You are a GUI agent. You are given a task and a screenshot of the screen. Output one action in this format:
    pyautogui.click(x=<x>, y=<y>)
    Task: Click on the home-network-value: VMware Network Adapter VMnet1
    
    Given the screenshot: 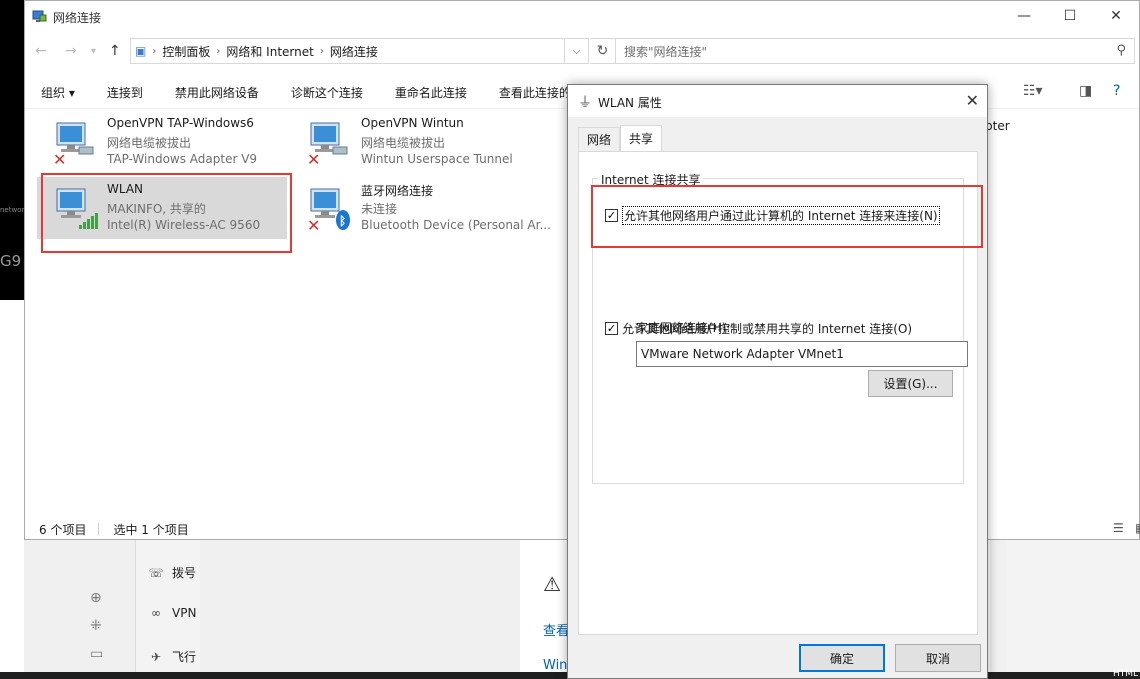 What is the action you would take?
    pyautogui.click(x=742, y=354)
    